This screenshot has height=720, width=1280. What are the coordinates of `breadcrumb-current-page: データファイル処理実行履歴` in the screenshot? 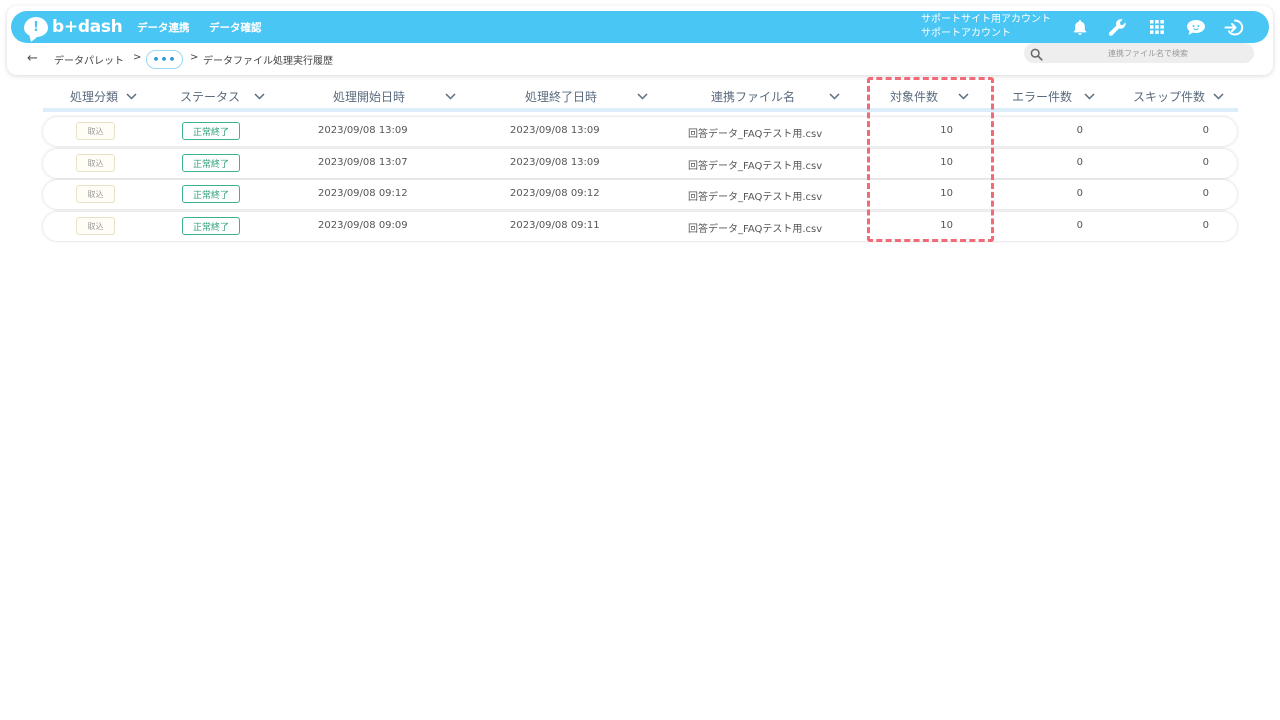 It's located at (268, 61).